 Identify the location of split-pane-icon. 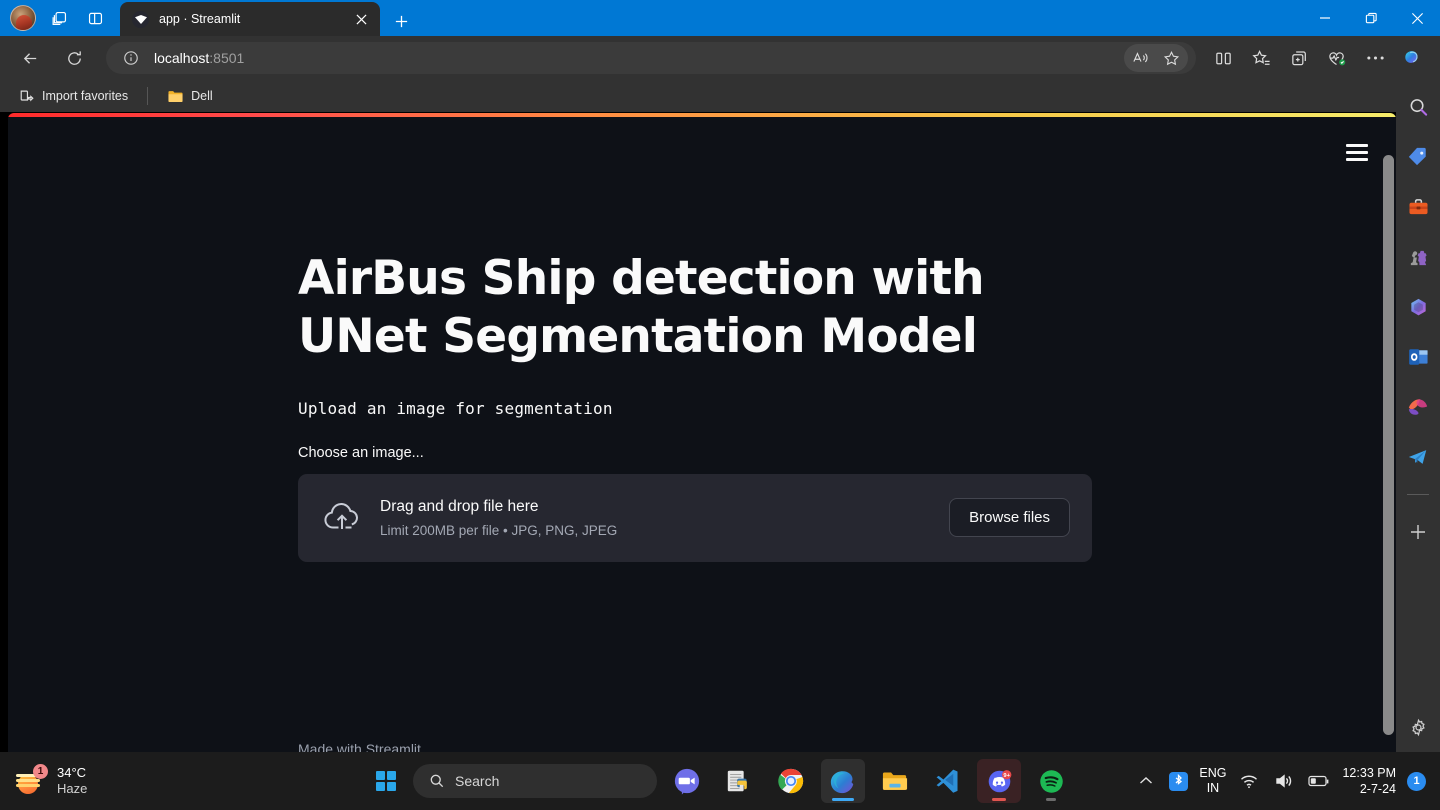
(95, 18).